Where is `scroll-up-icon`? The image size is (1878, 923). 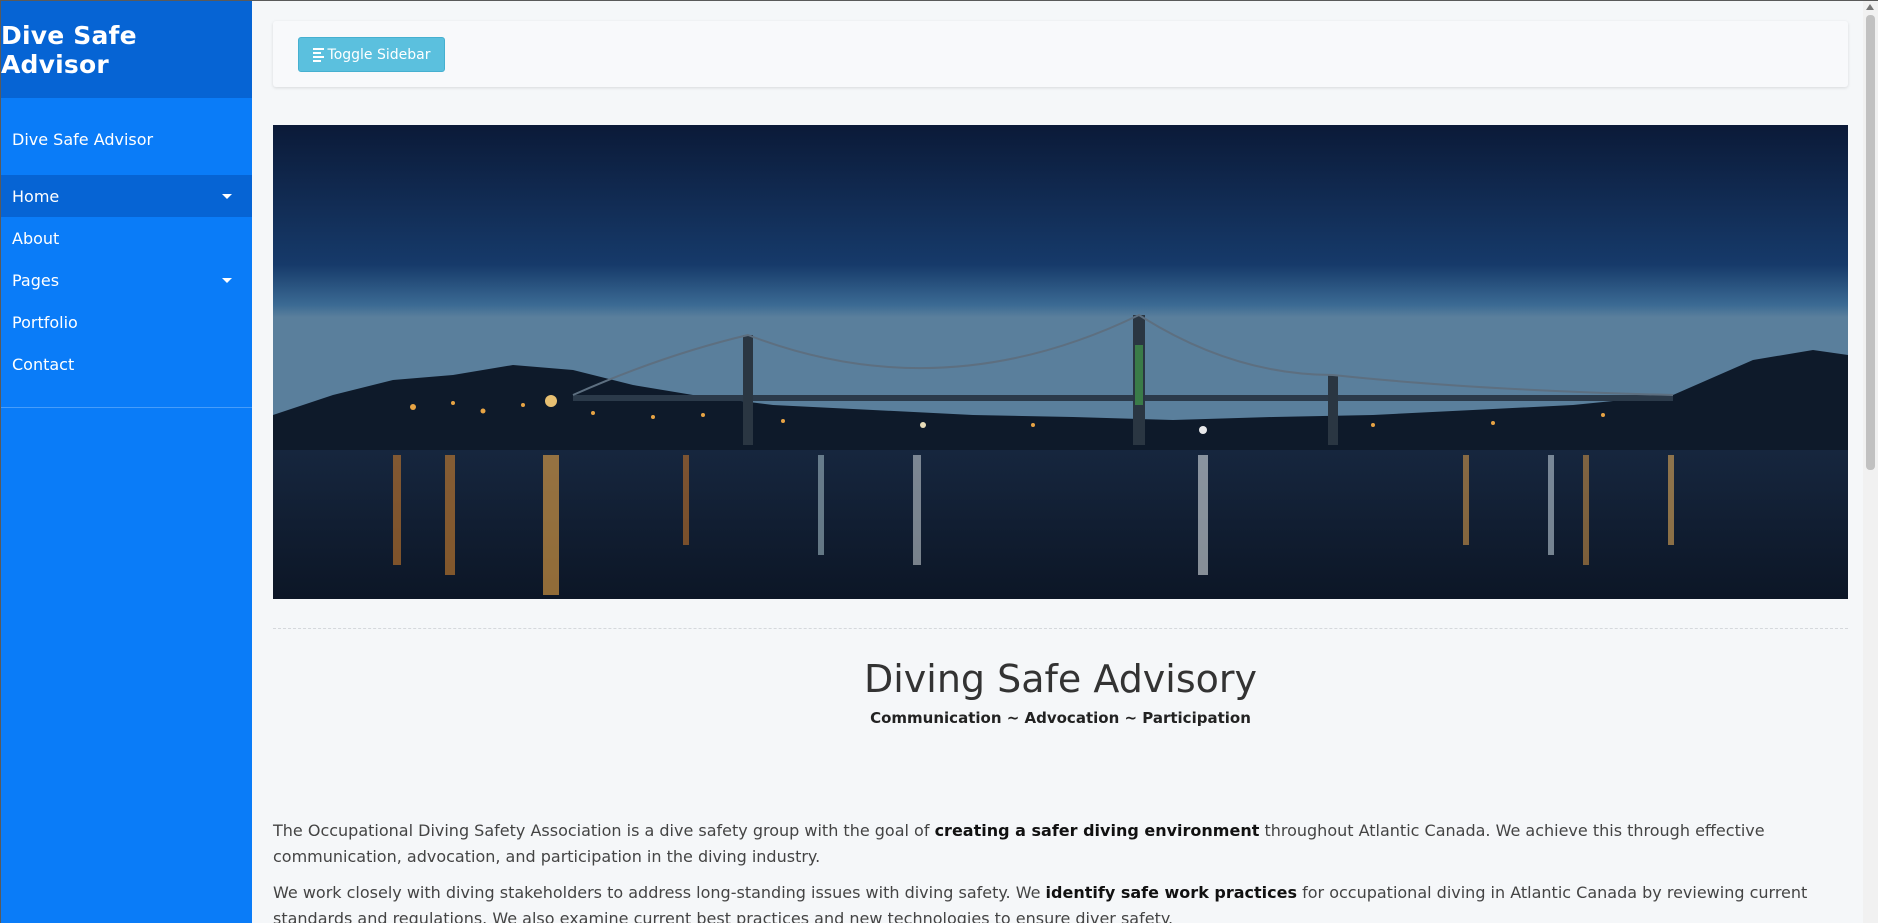 scroll-up-icon is located at coordinates (1870, 7).